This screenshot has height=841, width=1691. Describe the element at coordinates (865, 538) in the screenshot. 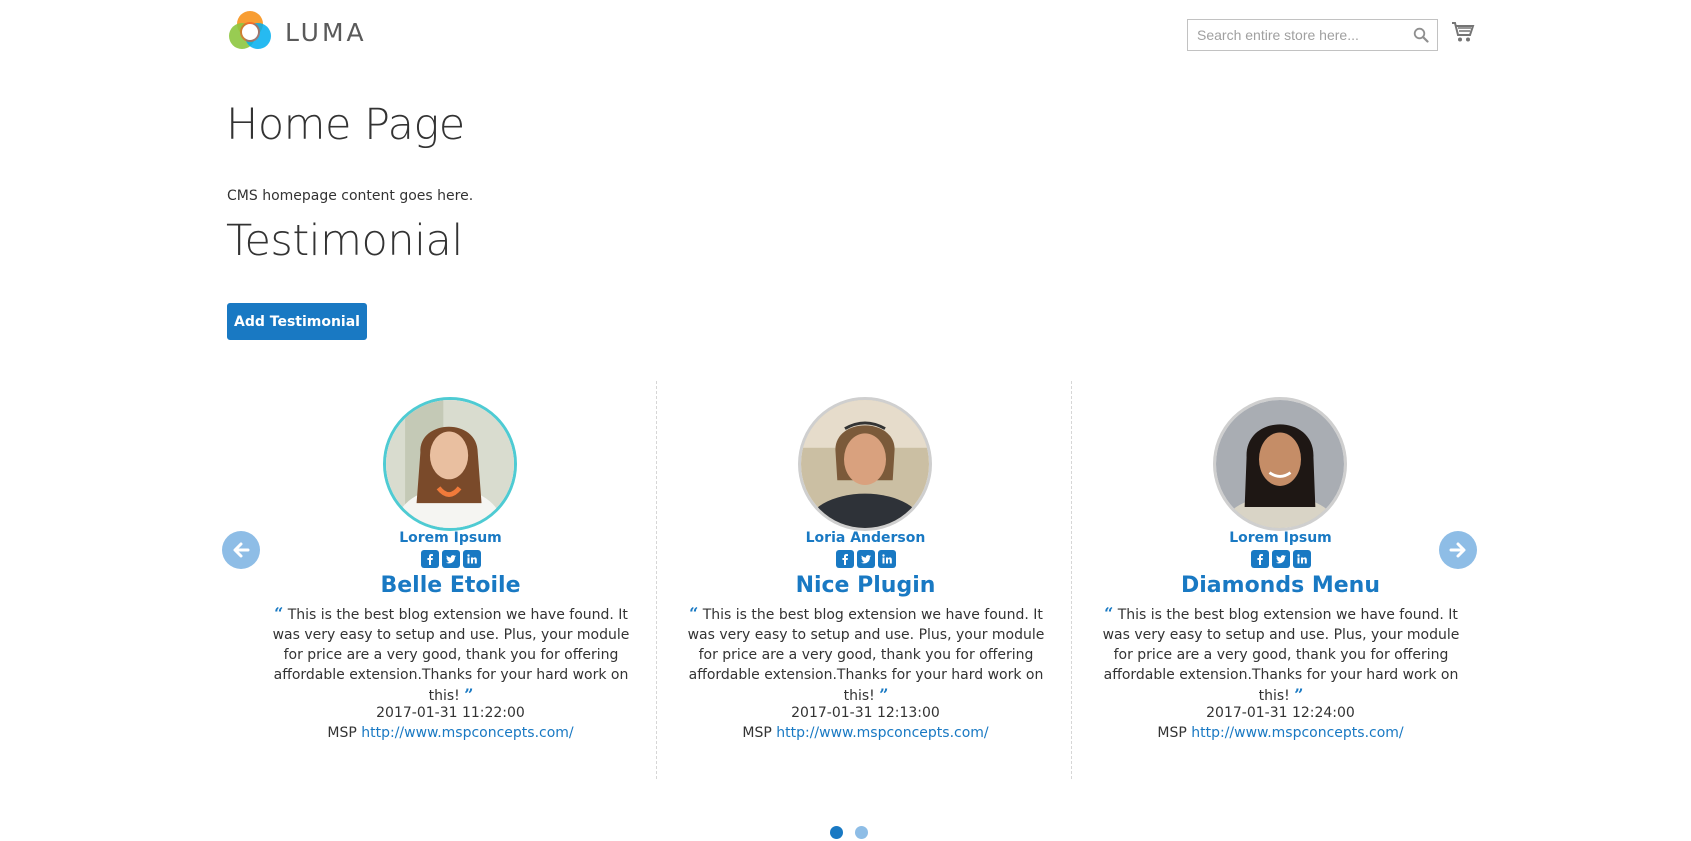

I see `testimonial-author: Loria Anderson` at that location.